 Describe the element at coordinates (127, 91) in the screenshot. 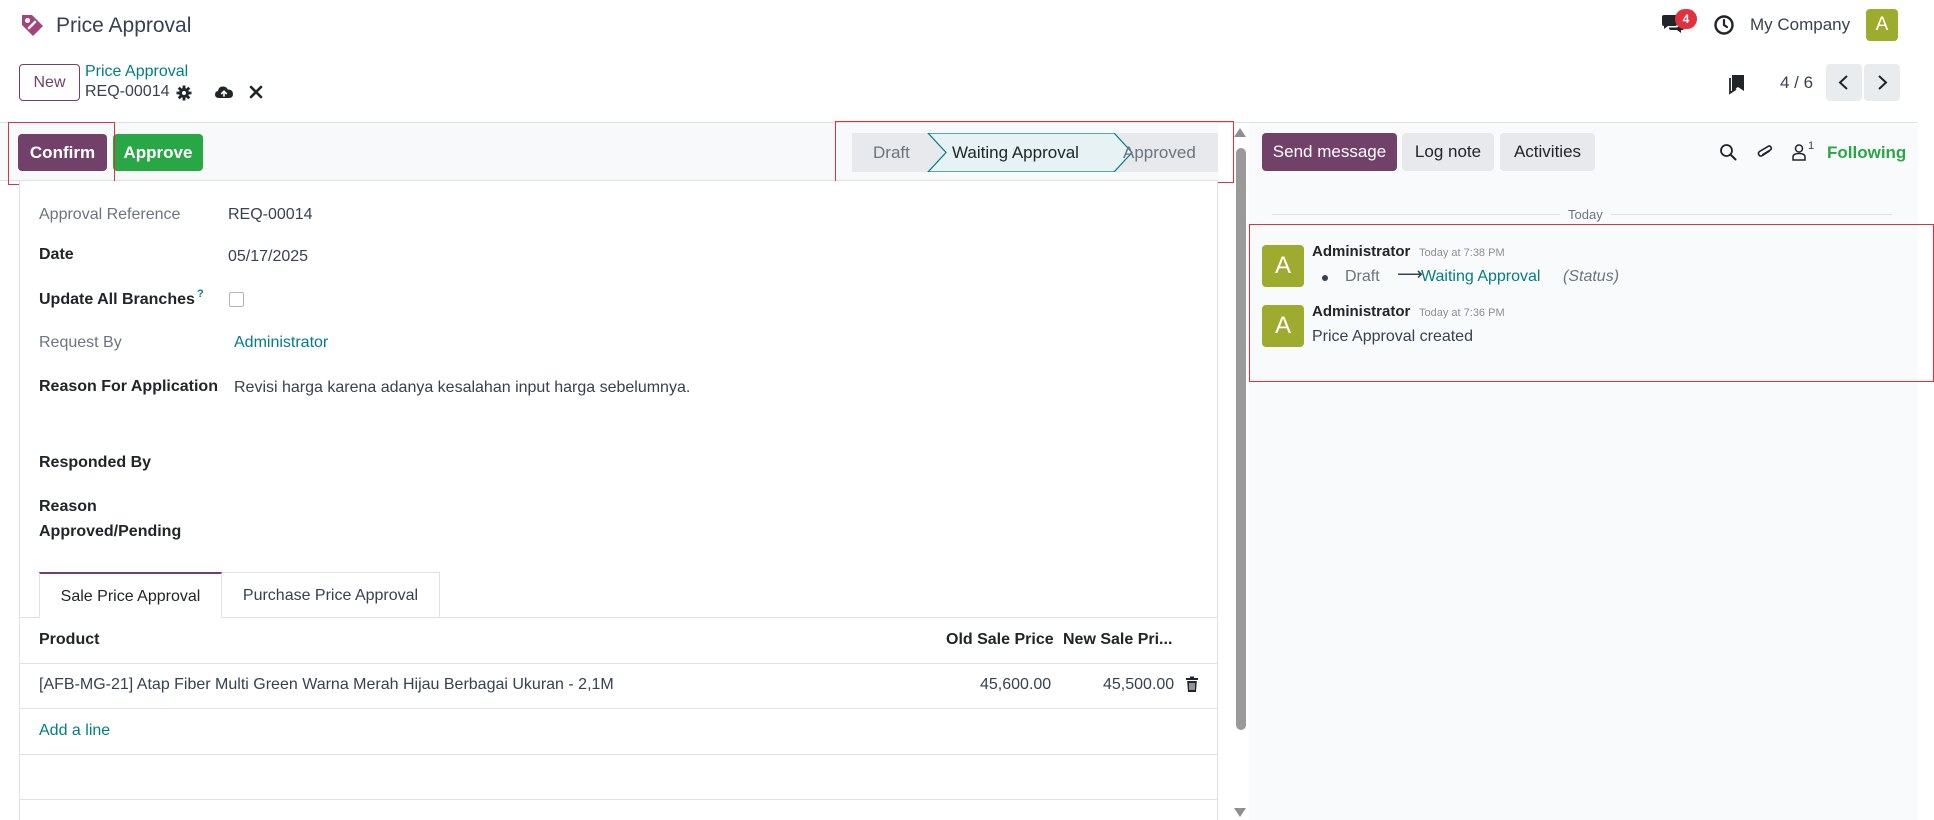

I see `breadcrumb-current: REQ-00014` at that location.